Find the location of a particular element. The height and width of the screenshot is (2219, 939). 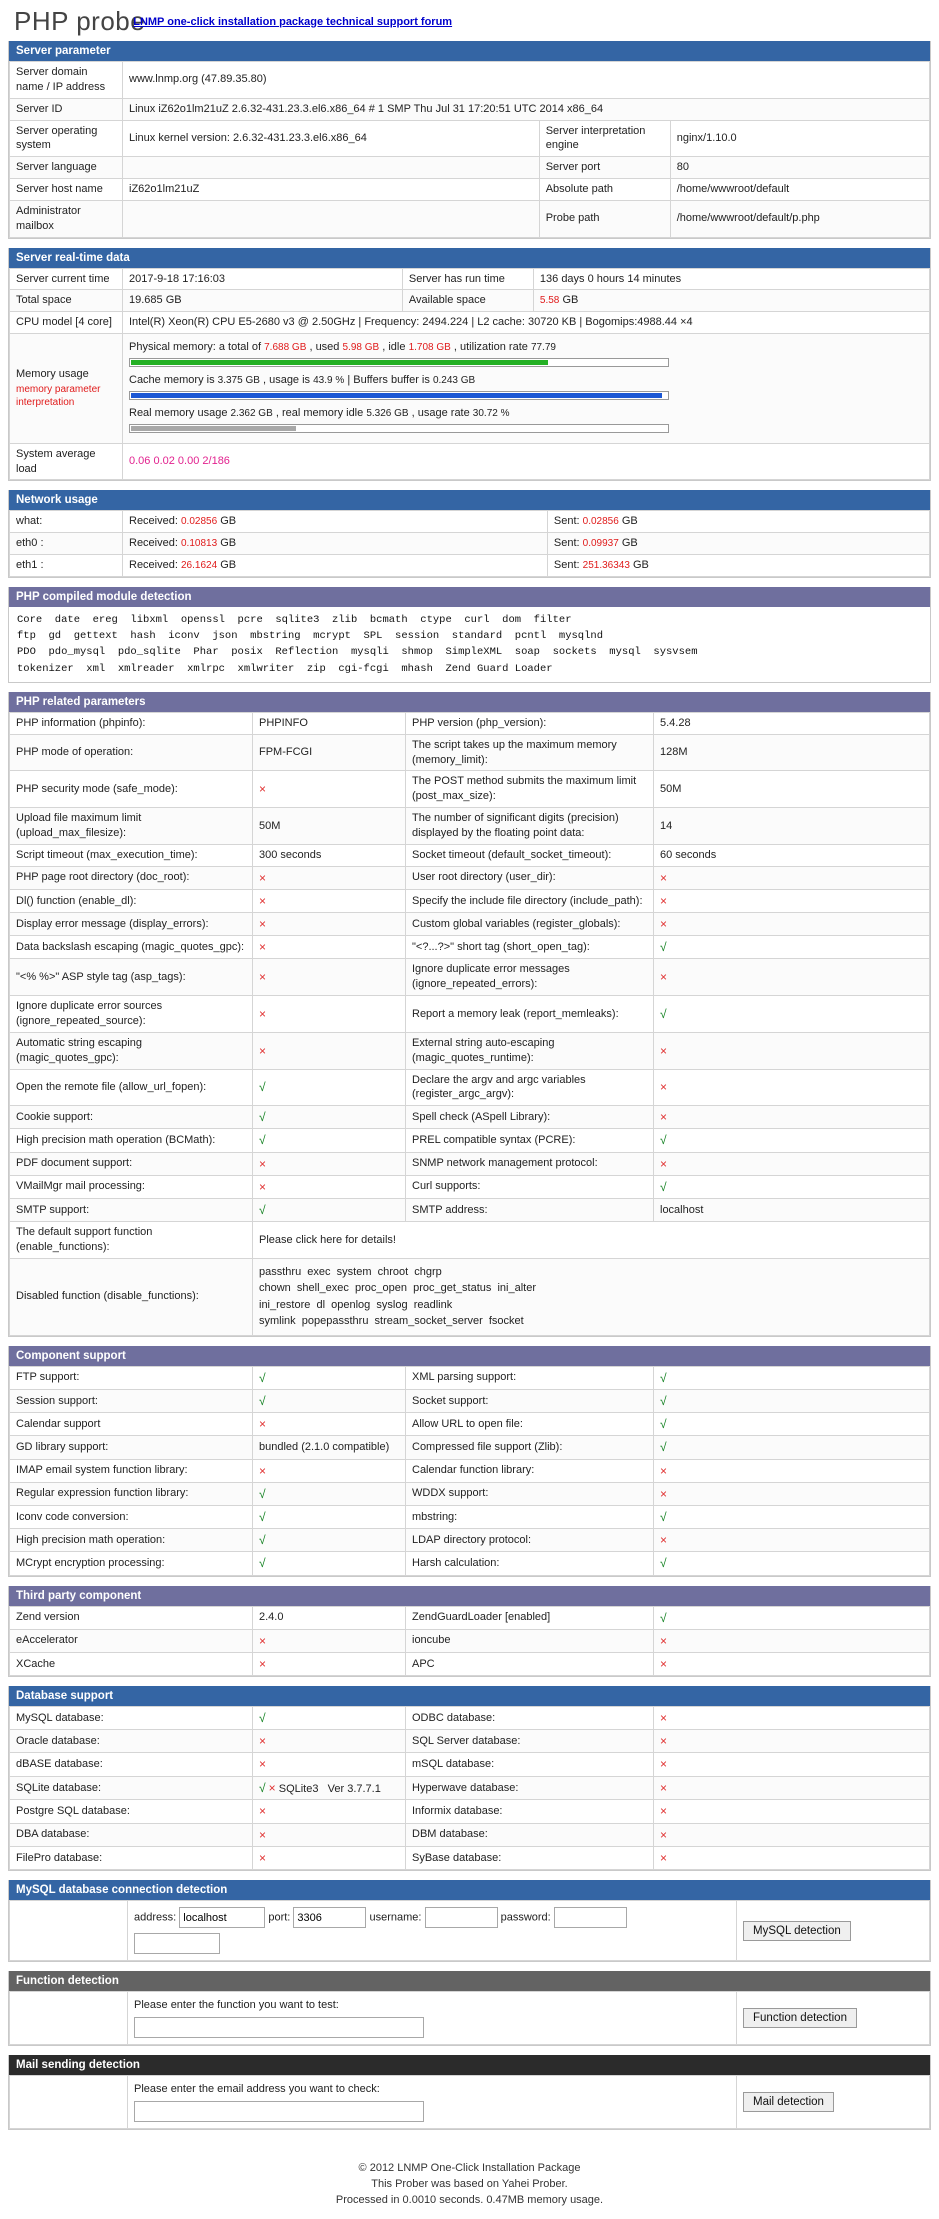

row-label-2: Harsh calculation: is located at coordinates (529, 1563).